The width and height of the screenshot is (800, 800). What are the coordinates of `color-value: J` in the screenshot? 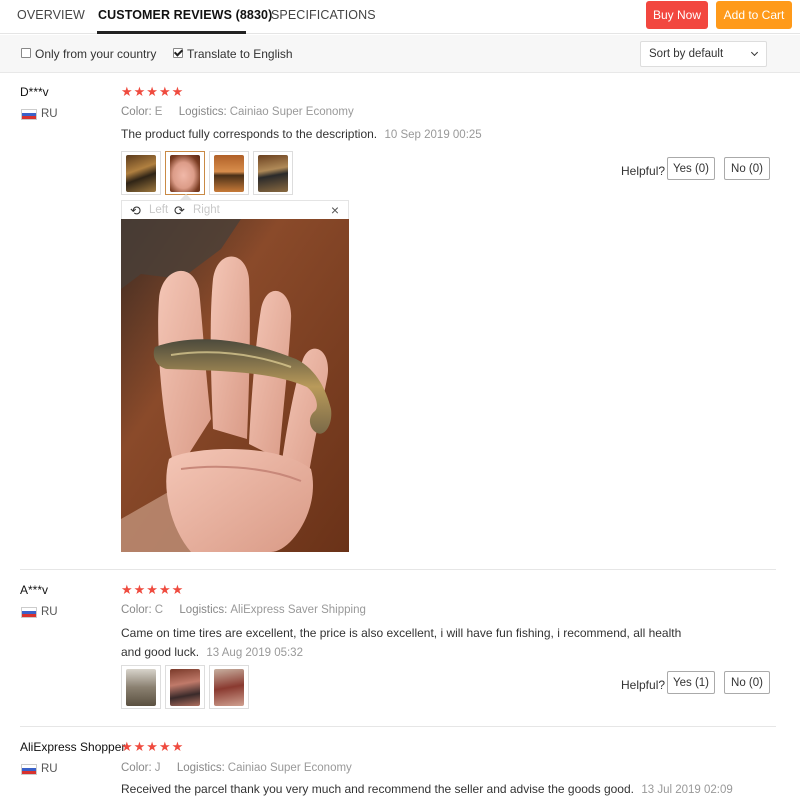 It's located at (157, 768).